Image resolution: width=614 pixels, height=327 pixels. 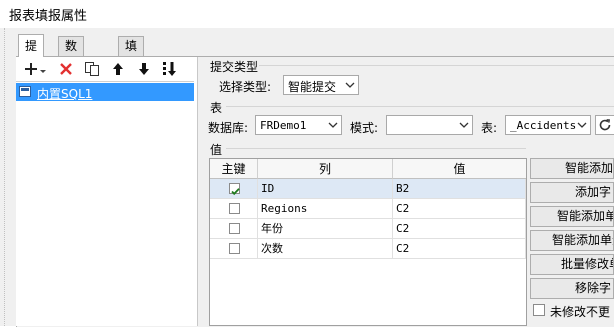 What do you see at coordinates (325, 229) in the screenshot?
I see `column-cell: 年份` at bounding box center [325, 229].